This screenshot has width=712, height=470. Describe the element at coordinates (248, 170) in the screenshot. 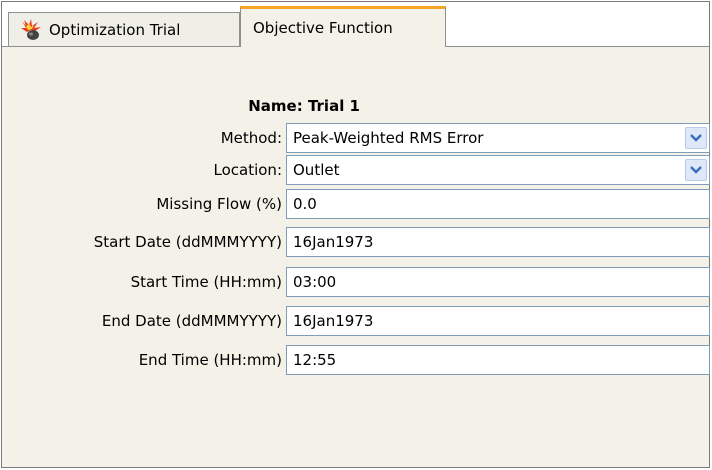

I see `location-label: Location:` at that location.